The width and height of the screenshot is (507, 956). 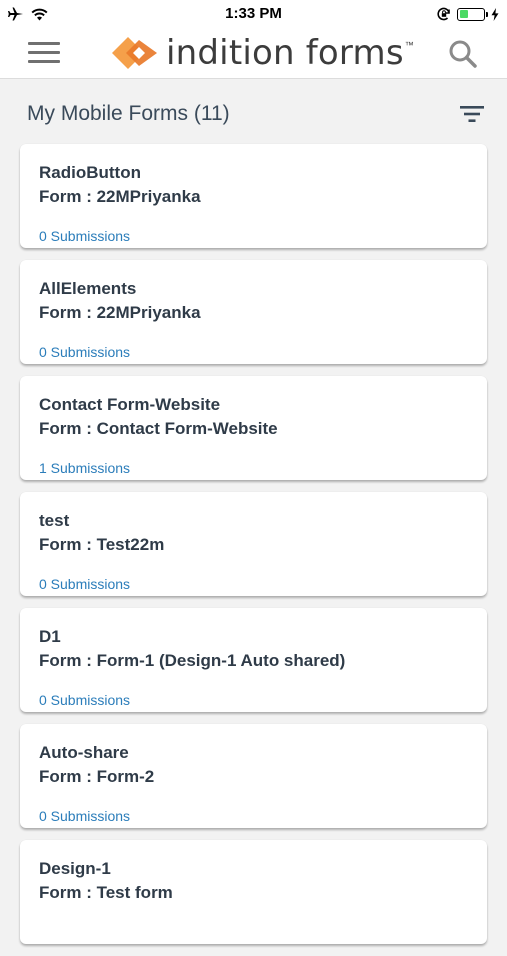 What do you see at coordinates (106, 892) in the screenshot?
I see `form-card-form: Form : Test form` at bounding box center [106, 892].